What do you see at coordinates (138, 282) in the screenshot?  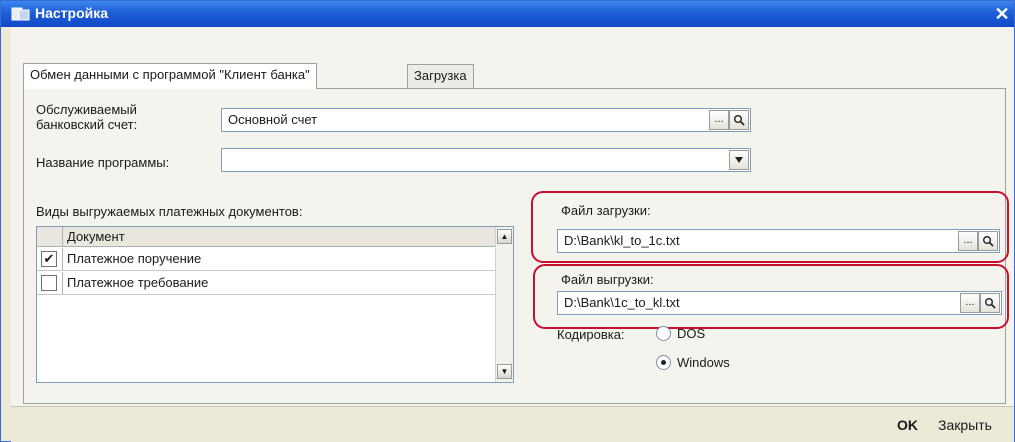 I see `document-name: Платежное требование` at bounding box center [138, 282].